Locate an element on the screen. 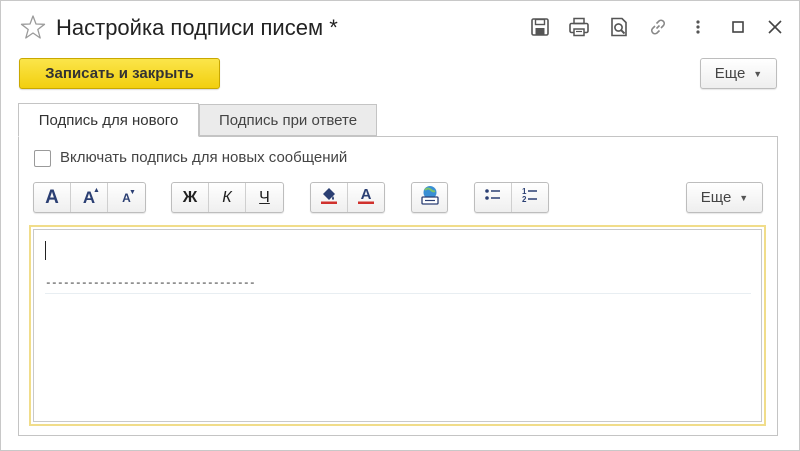 This screenshot has height=451, width=800. include-signature-checkbox is located at coordinates (42, 158).